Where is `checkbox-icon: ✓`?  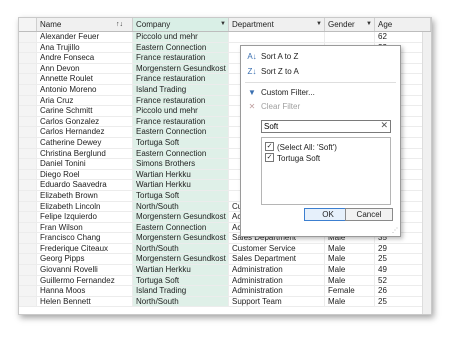 checkbox-icon: ✓ is located at coordinates (269, 158).